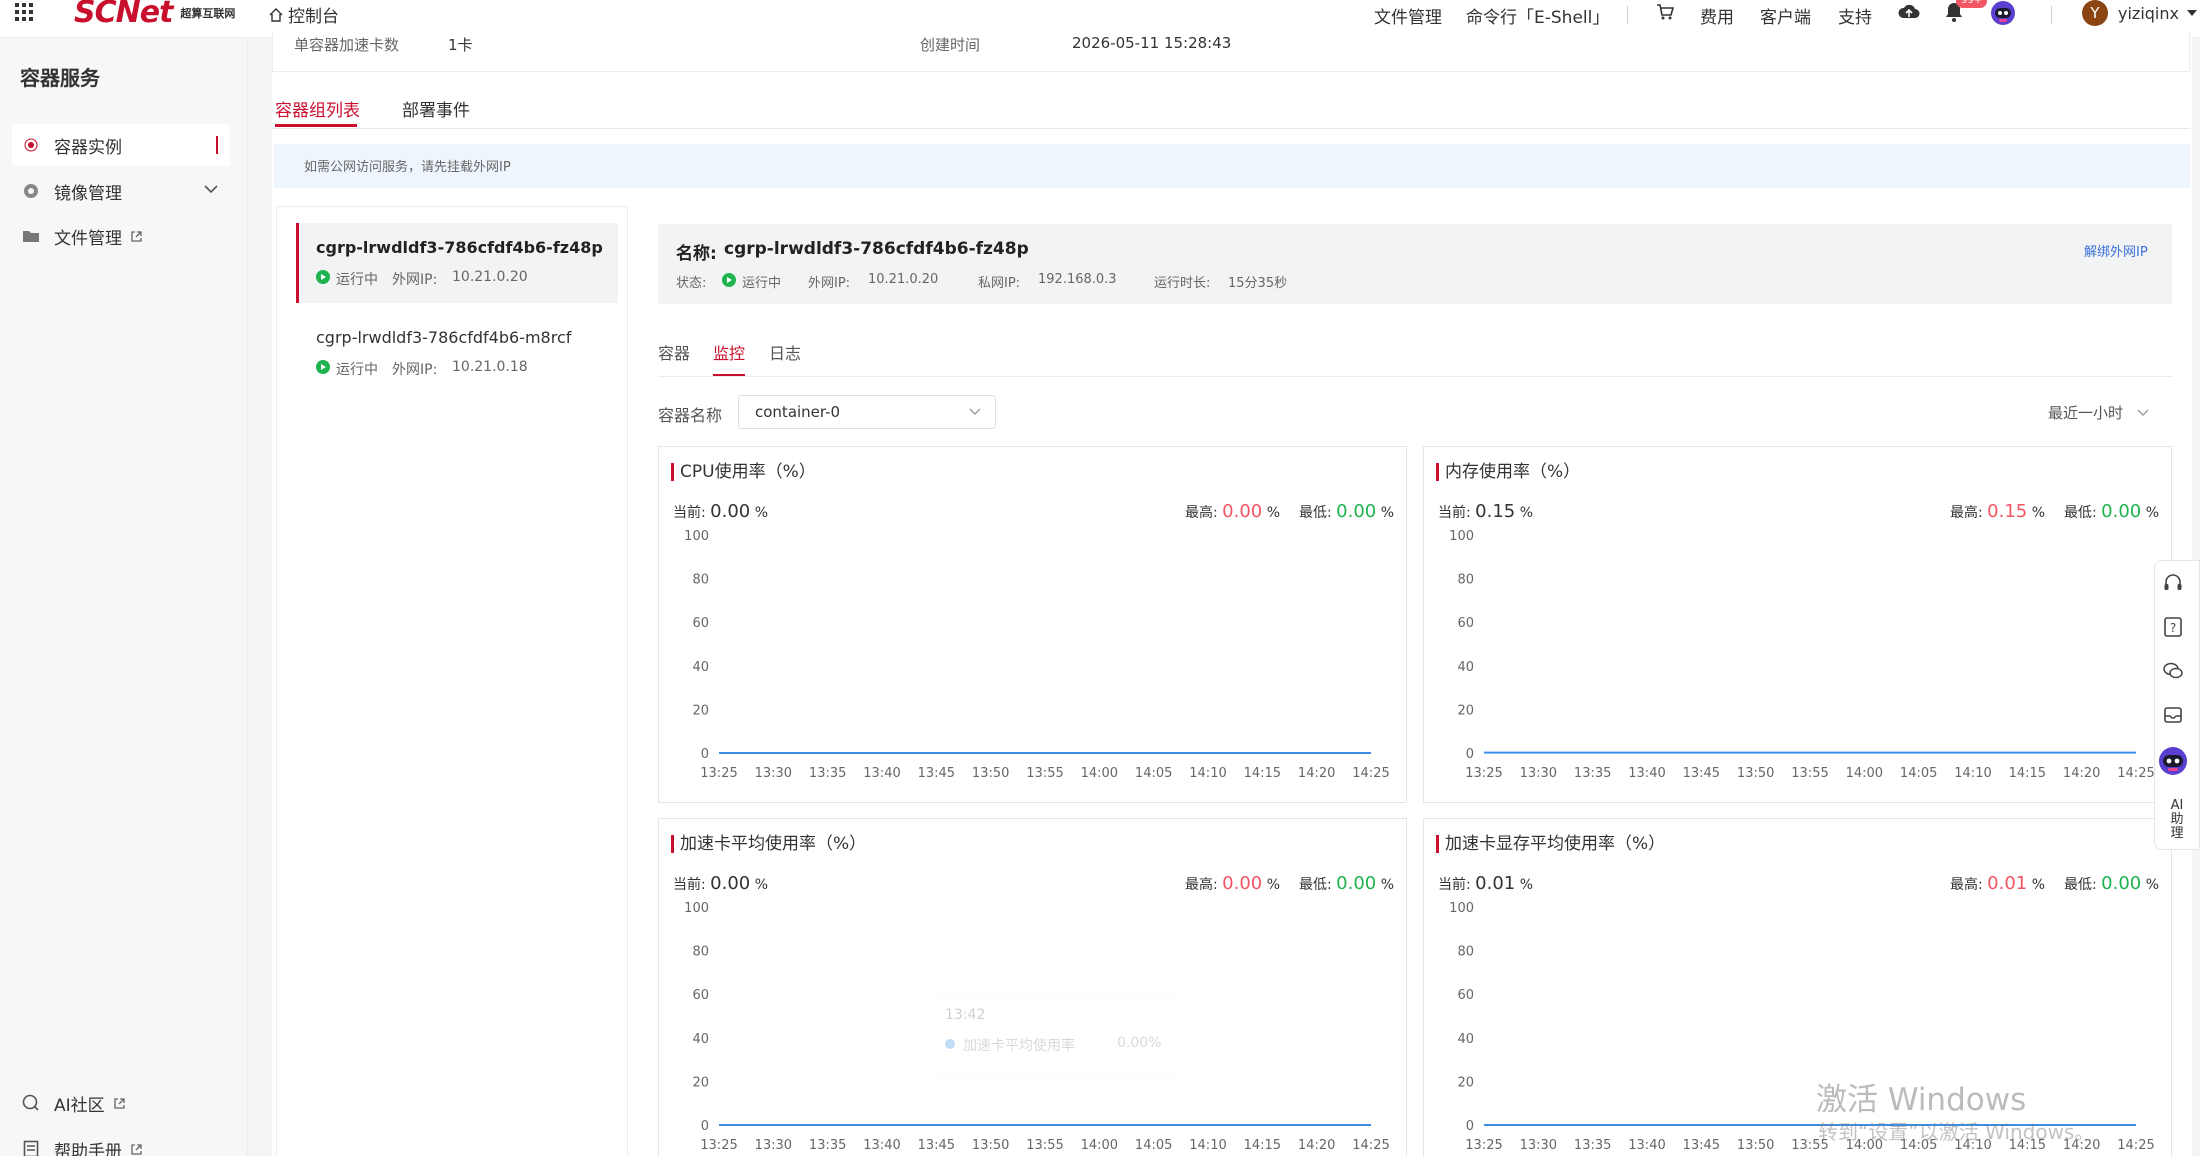 The width and height of the screenshot is (2200, 1156). I want to click on x-tick-label: 14:00, so click(1099, 1145).